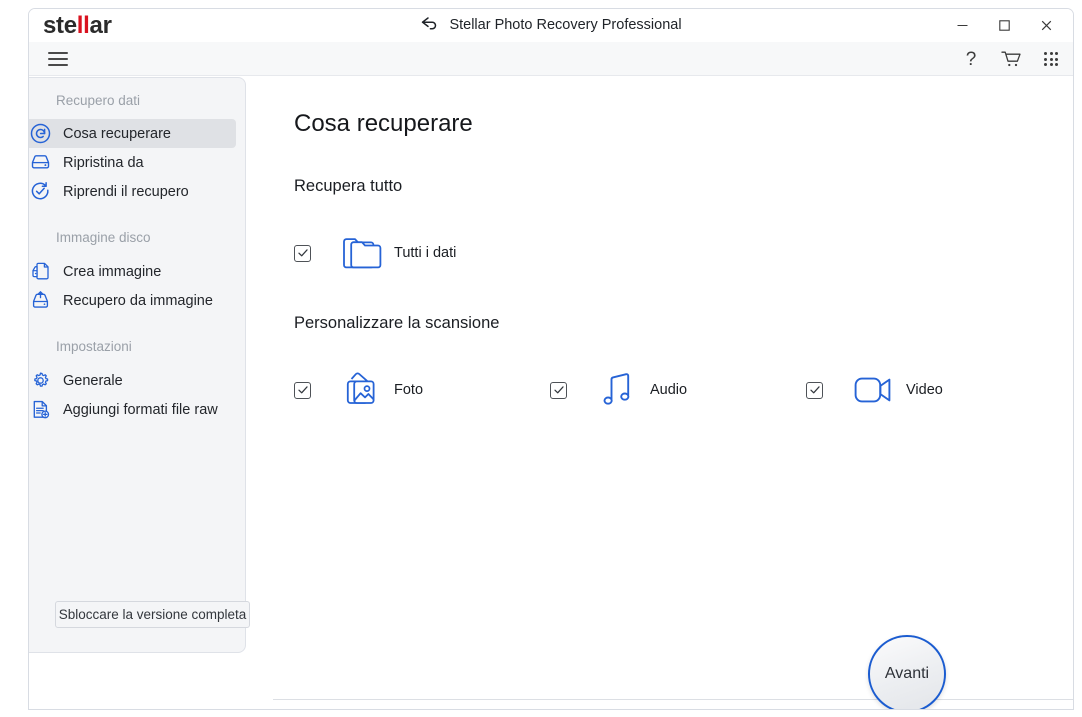 The height and width of the screenshot is (717, 1082). I want to click on video-camera-icon, so click(875, 390).